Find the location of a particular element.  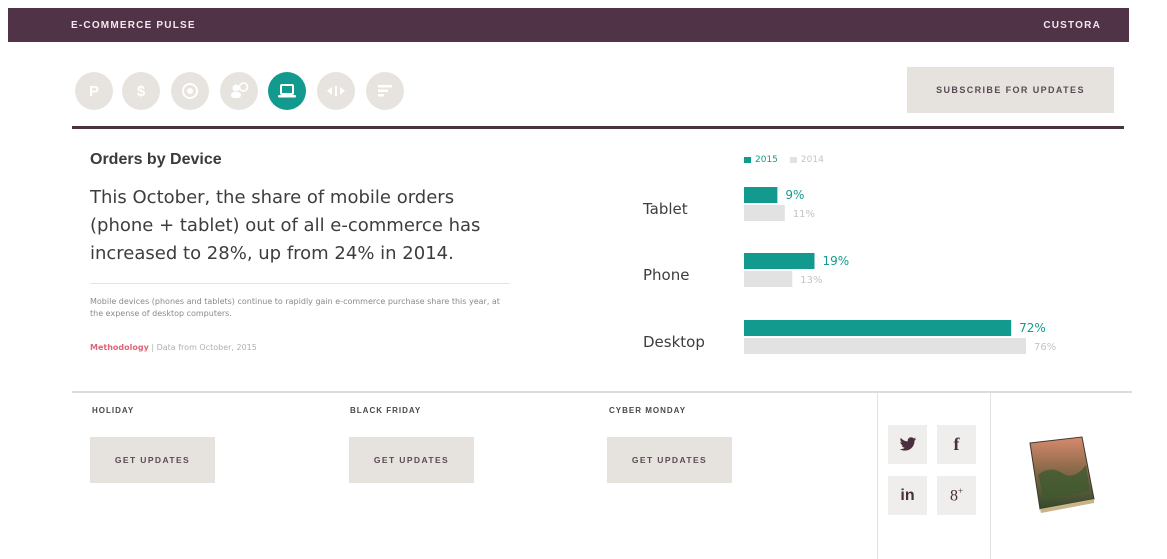

orders-by-device-chart: Tablet 9% 11% Phone 19%13% Desktop 72% 76% is located at coordinates (849, 270).